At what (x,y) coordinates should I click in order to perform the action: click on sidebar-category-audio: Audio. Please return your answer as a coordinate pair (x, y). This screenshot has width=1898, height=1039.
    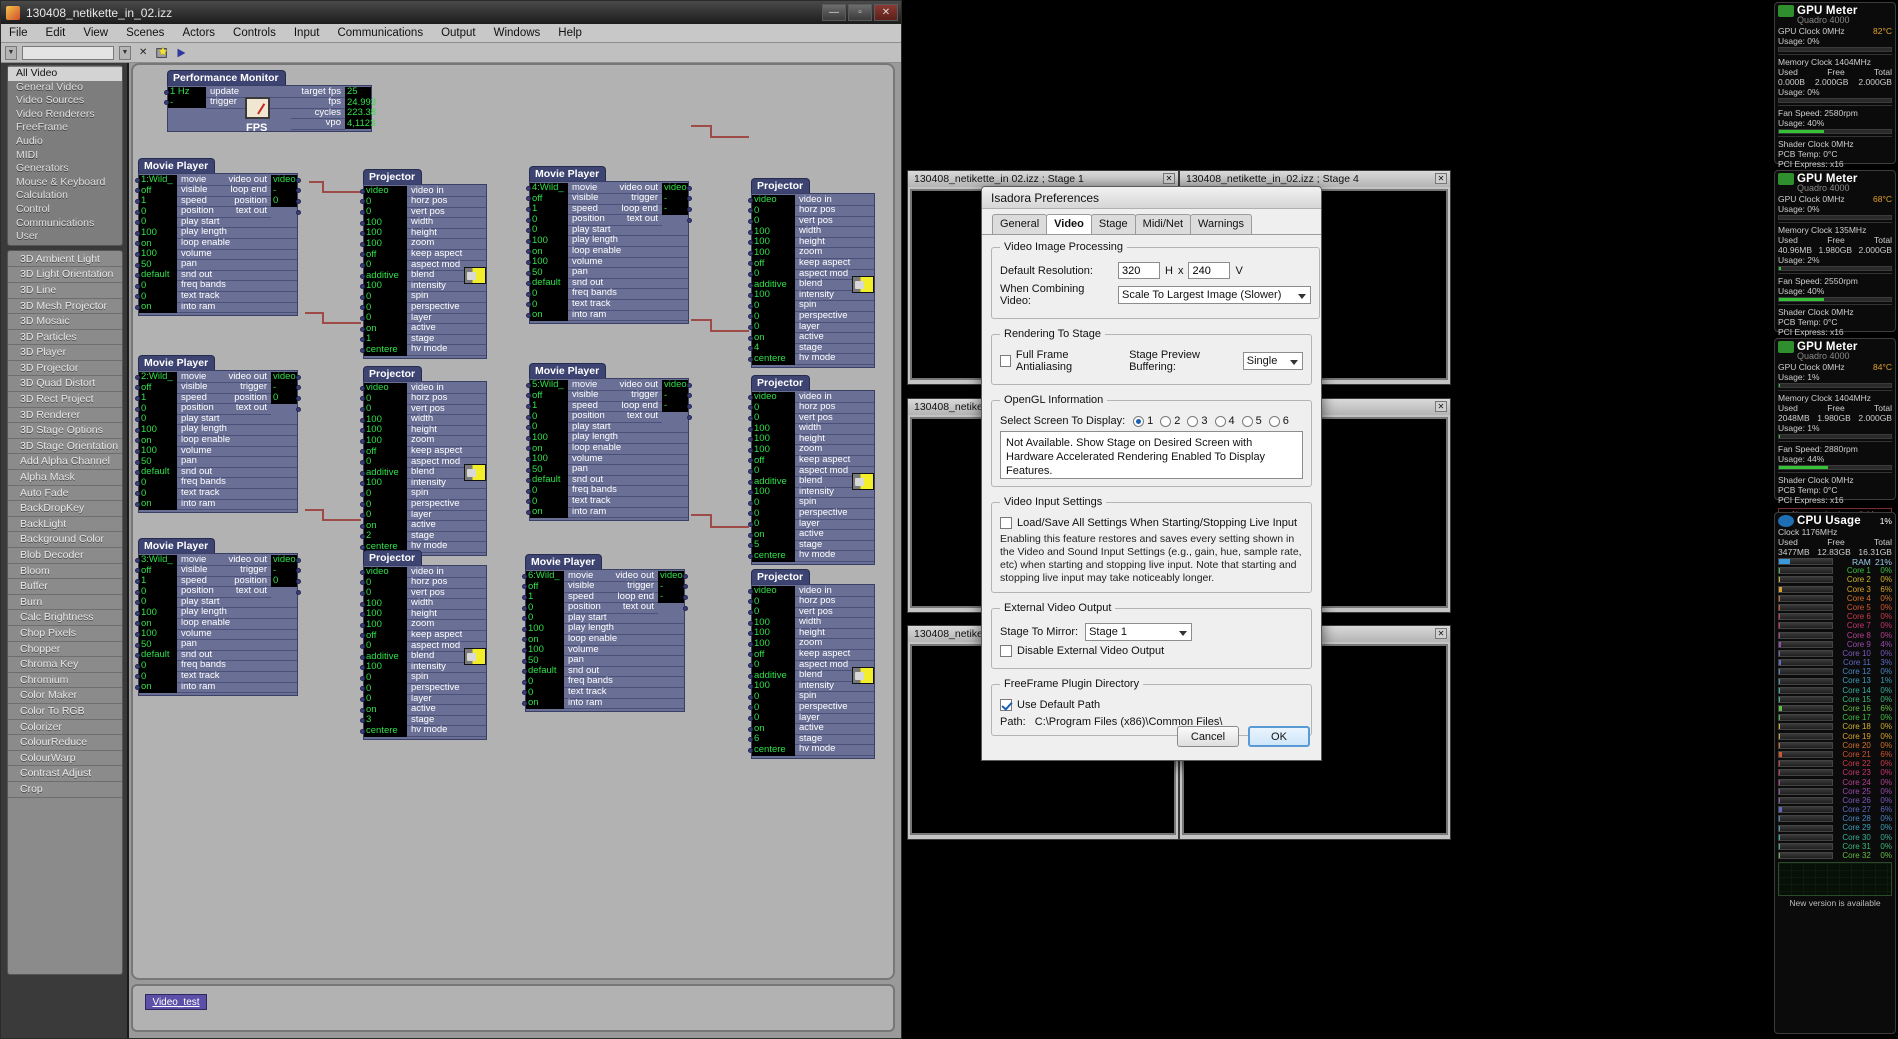
    Looking at the image, I should click on (65, 142).